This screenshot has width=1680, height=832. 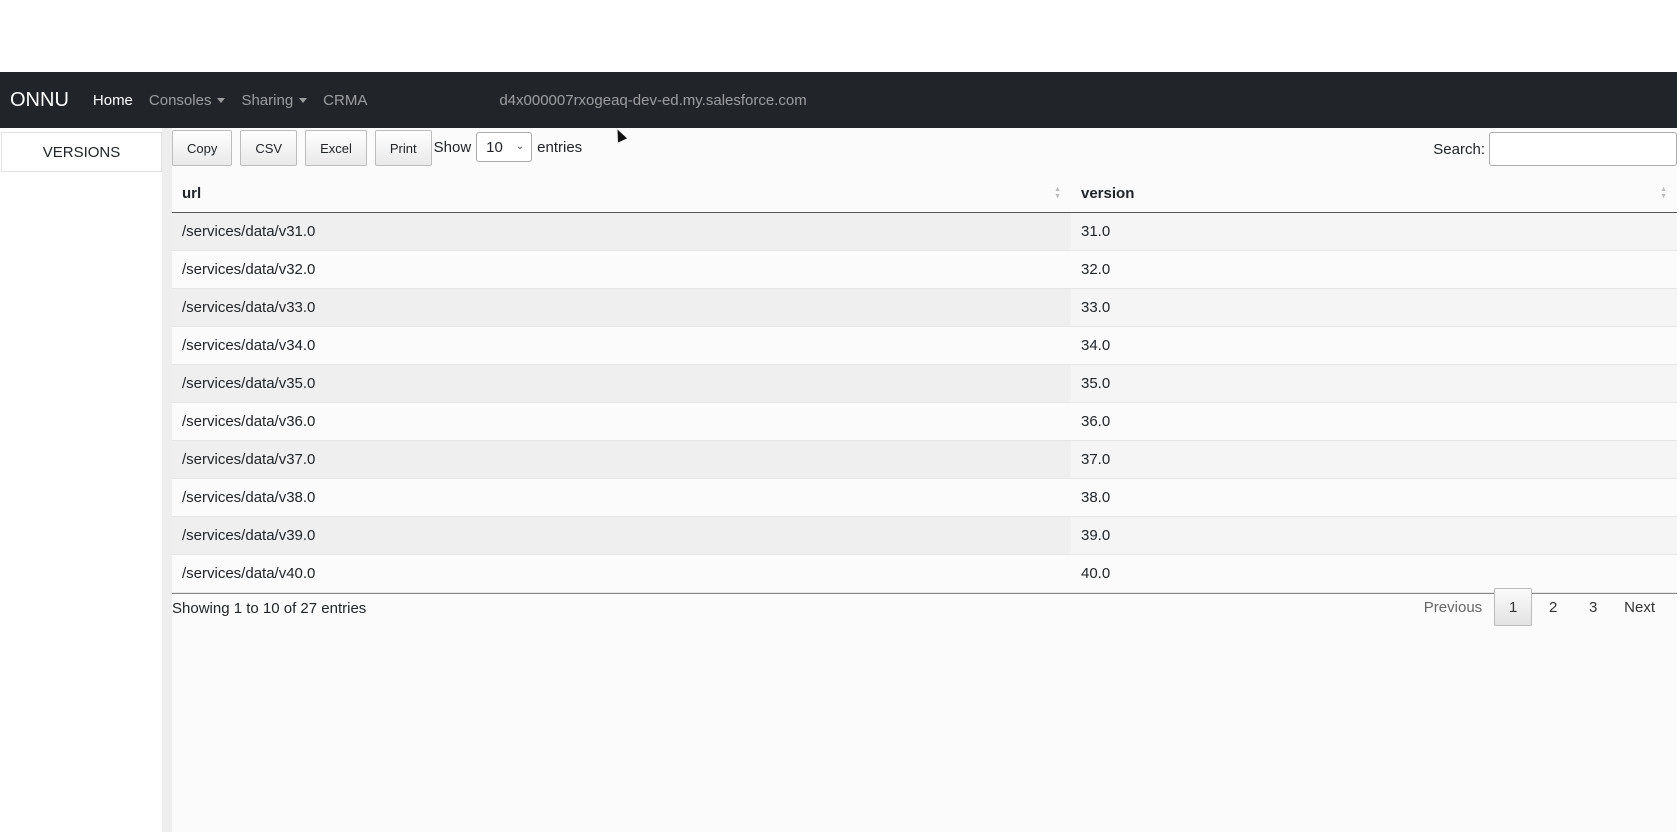 I want to click on page-button-1: 1, so click(x=1513, y=607).